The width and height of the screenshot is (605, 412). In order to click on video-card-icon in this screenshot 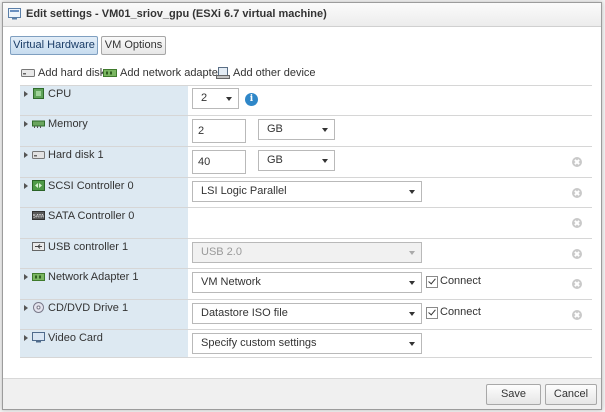, I will do `click(38, 337)`.